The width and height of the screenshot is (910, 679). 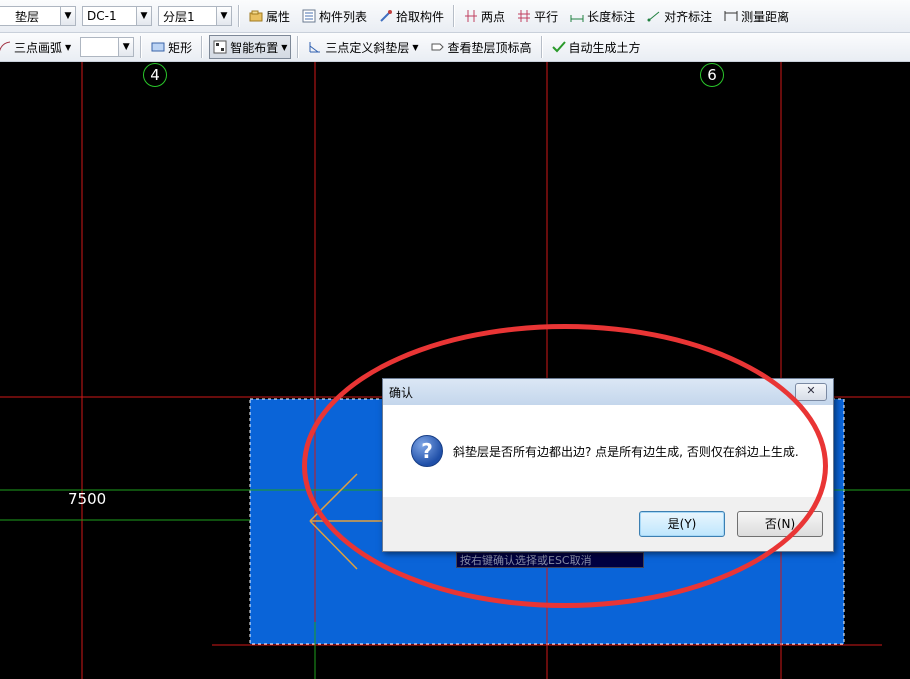 I want to click on rectangle-label: 矩形, so click(x=180, y=47).